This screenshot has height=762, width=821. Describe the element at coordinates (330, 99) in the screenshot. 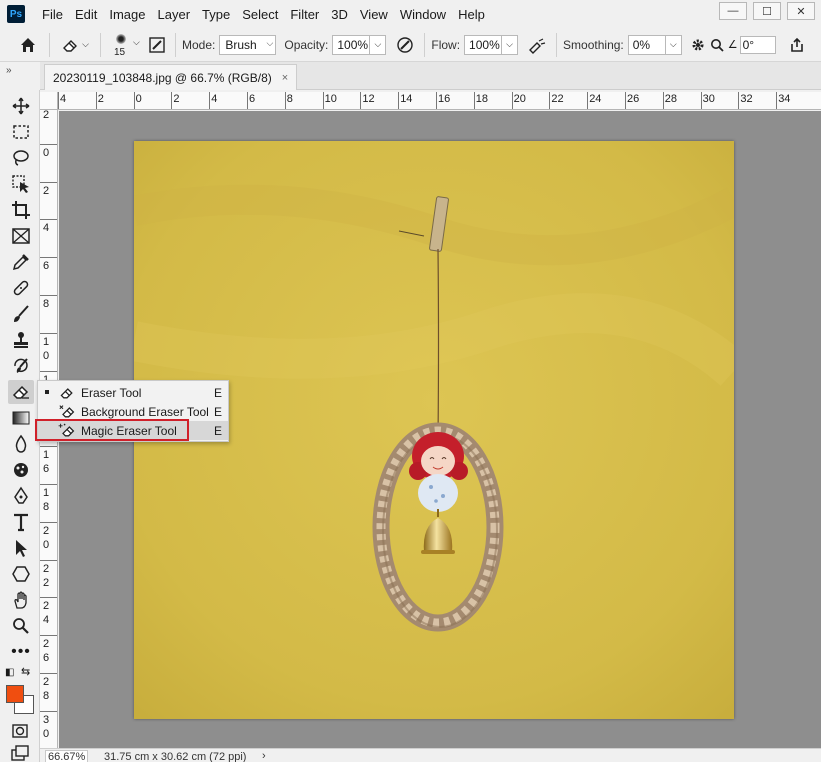

I see `ruler-tick-label: 10` at that location.